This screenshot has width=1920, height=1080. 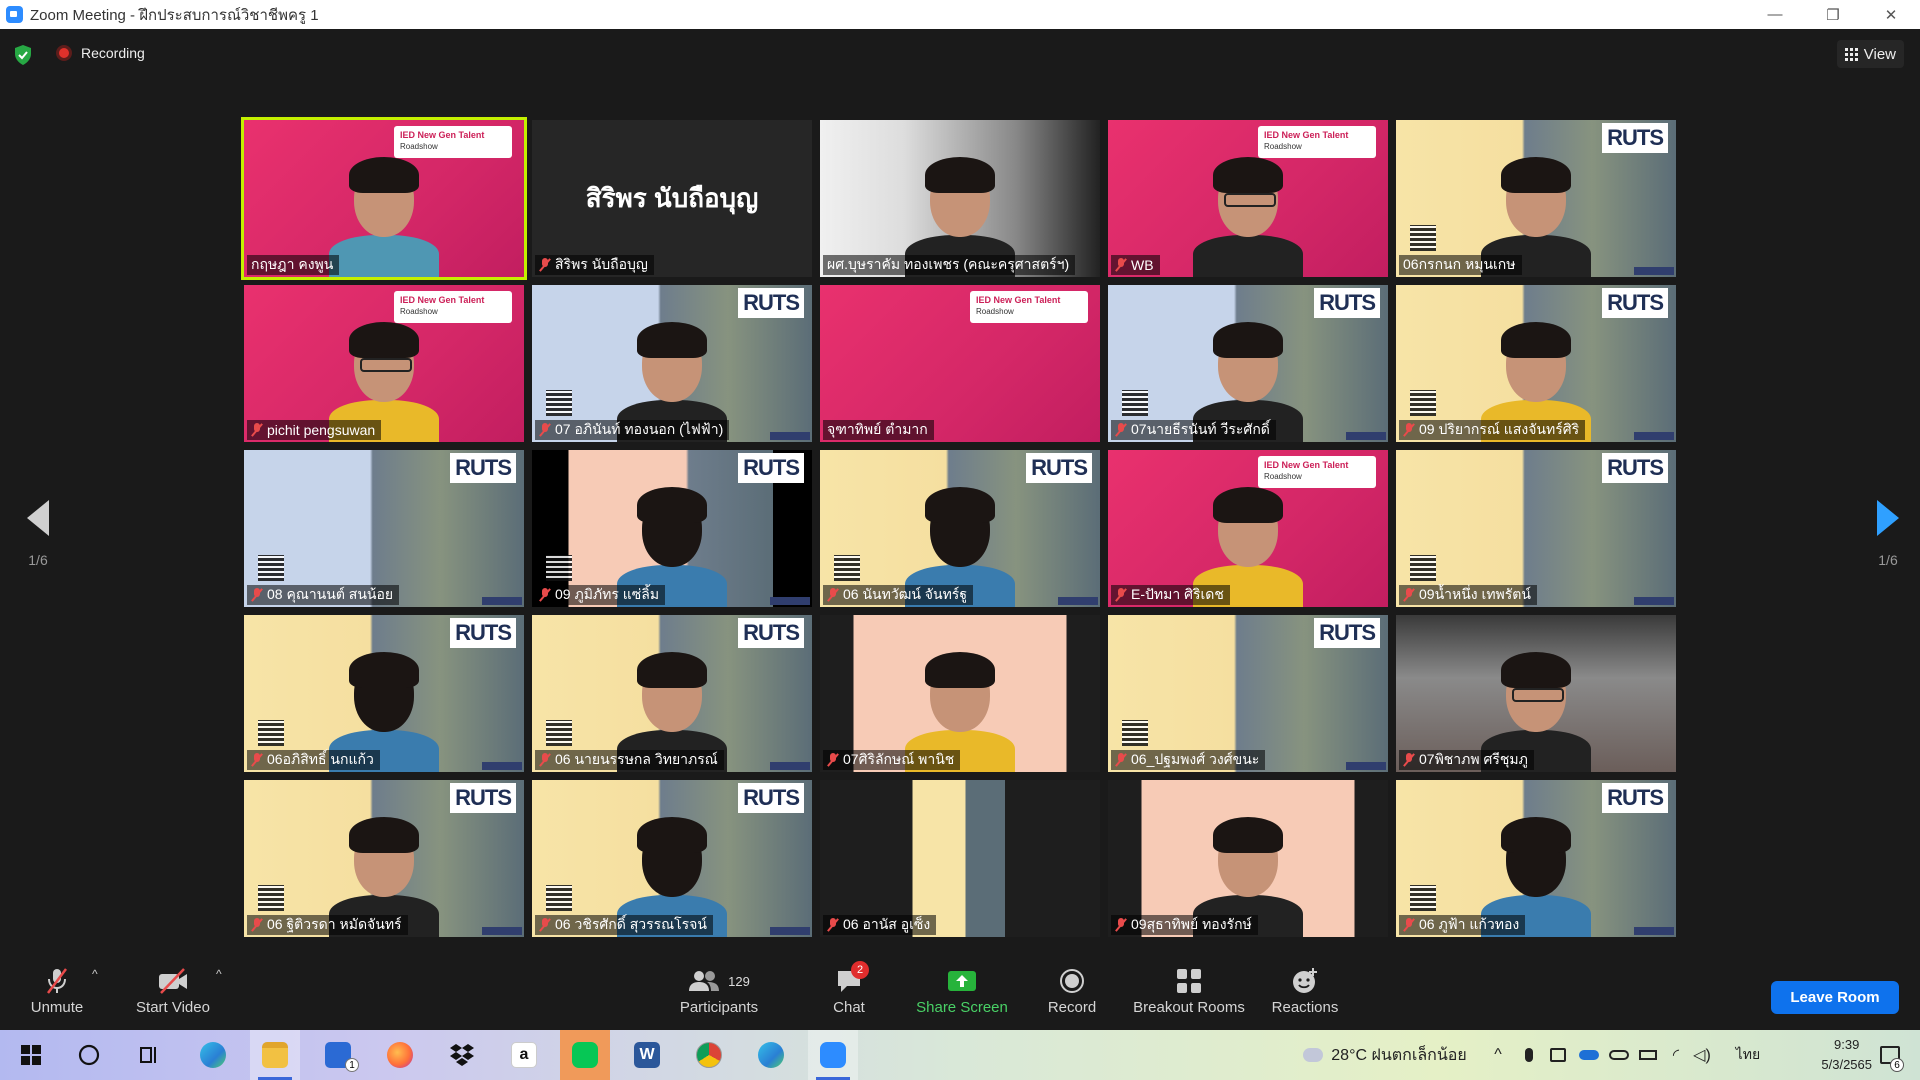 What do you see at coordinates (275, 1055) in the screenshot?
I see `taskbar-file-explorer` at bounding box center [275, 1055].